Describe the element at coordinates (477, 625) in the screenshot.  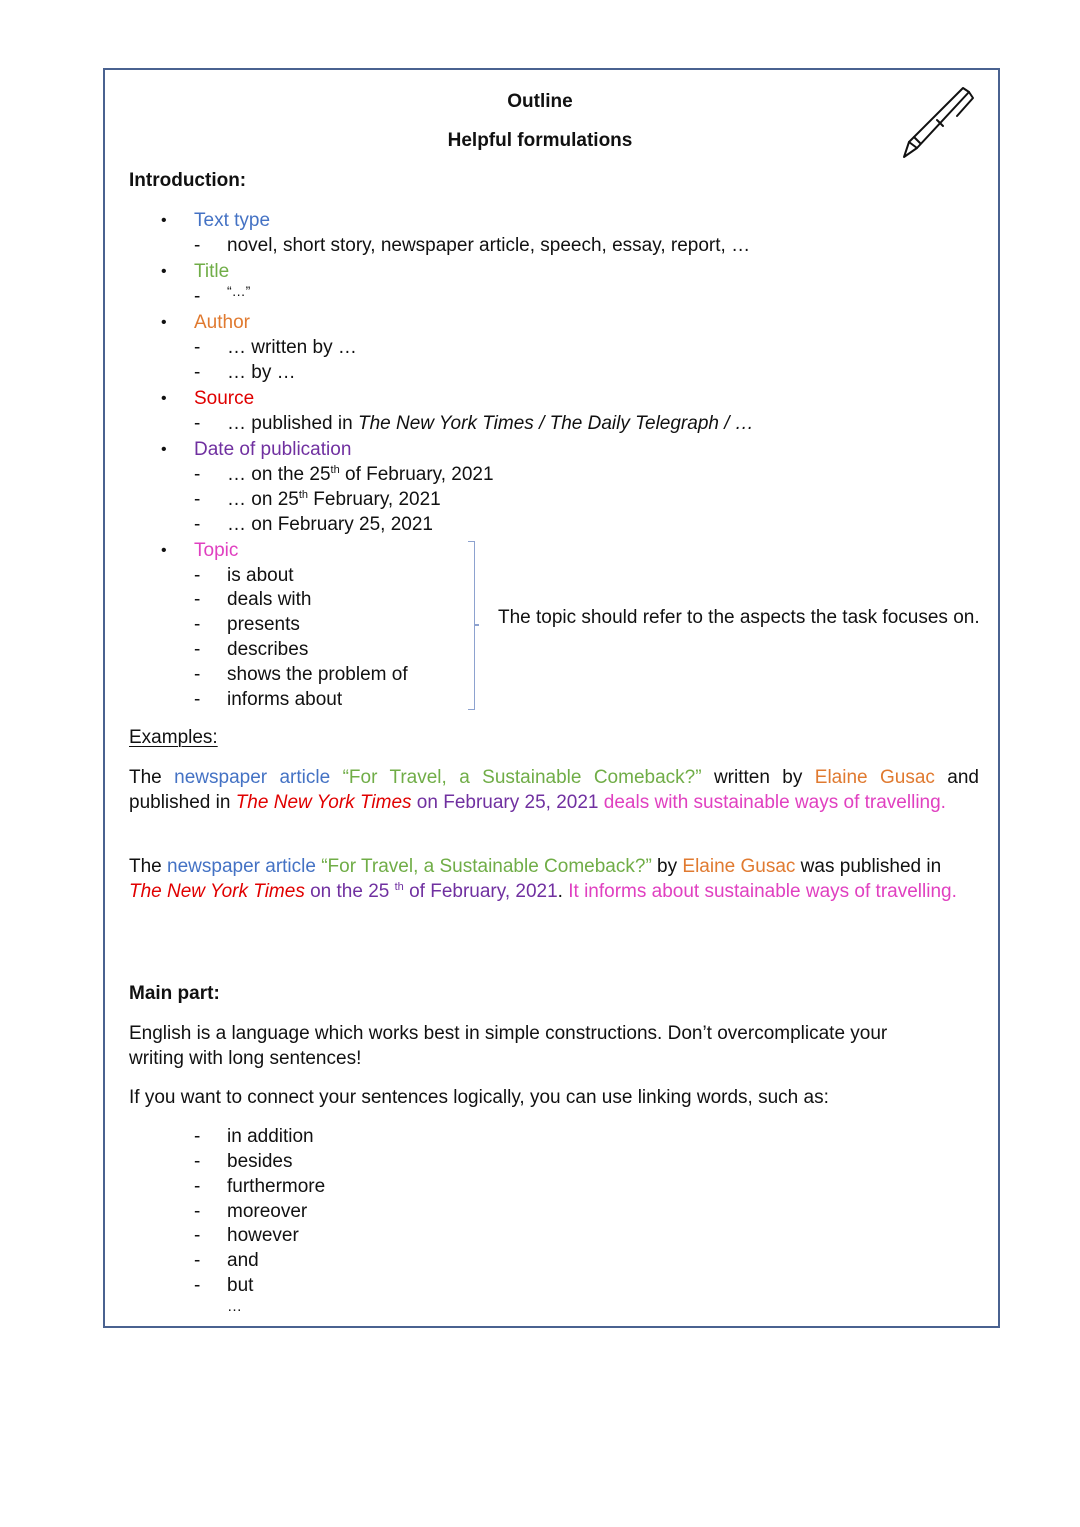
I see `bracket-tick` at that location.